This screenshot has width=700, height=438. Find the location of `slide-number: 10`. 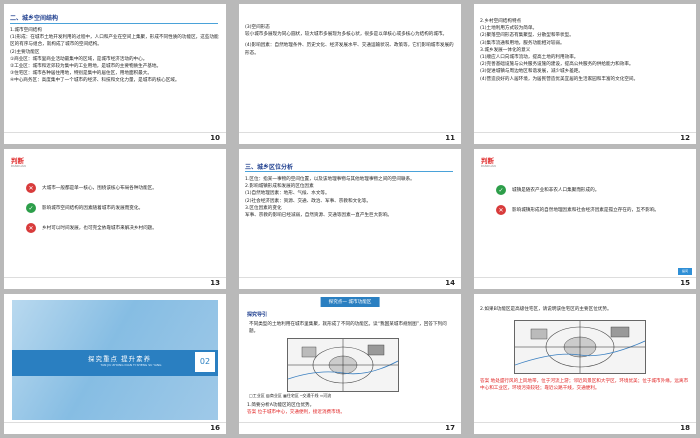

slide-number: 10 is located at coordinates (215, 138).